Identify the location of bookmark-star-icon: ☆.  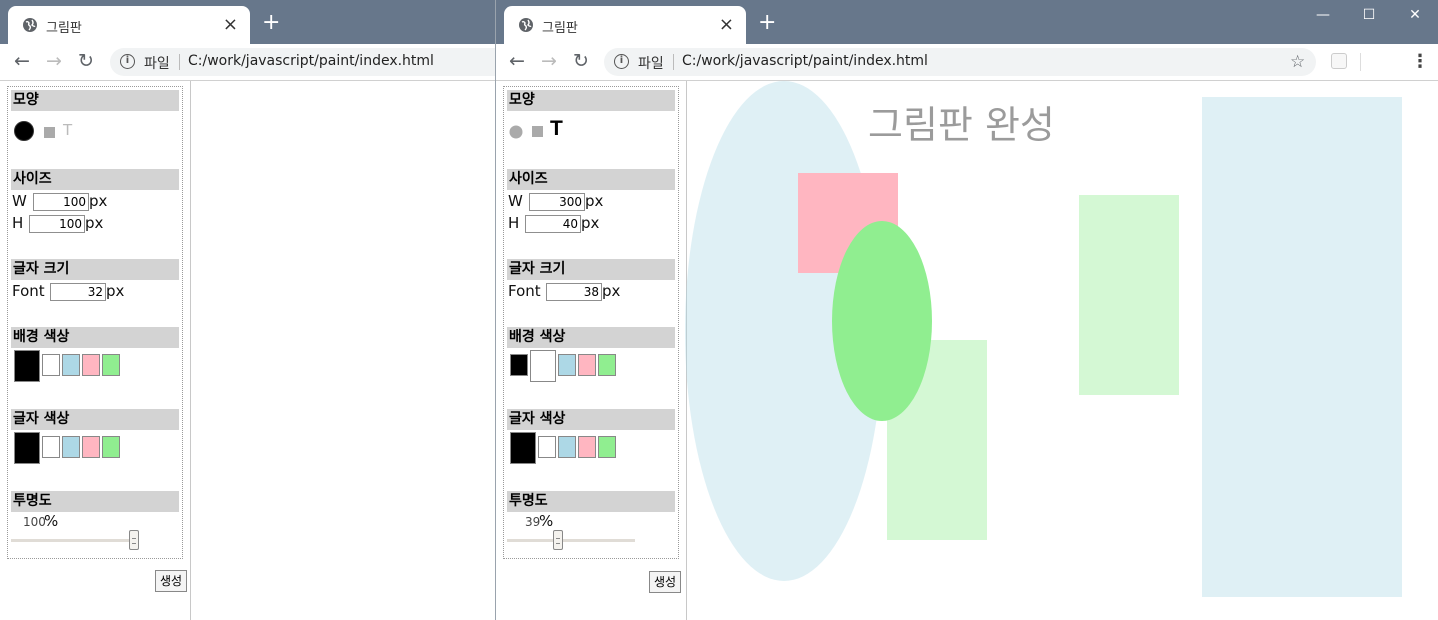
(1297, 62).